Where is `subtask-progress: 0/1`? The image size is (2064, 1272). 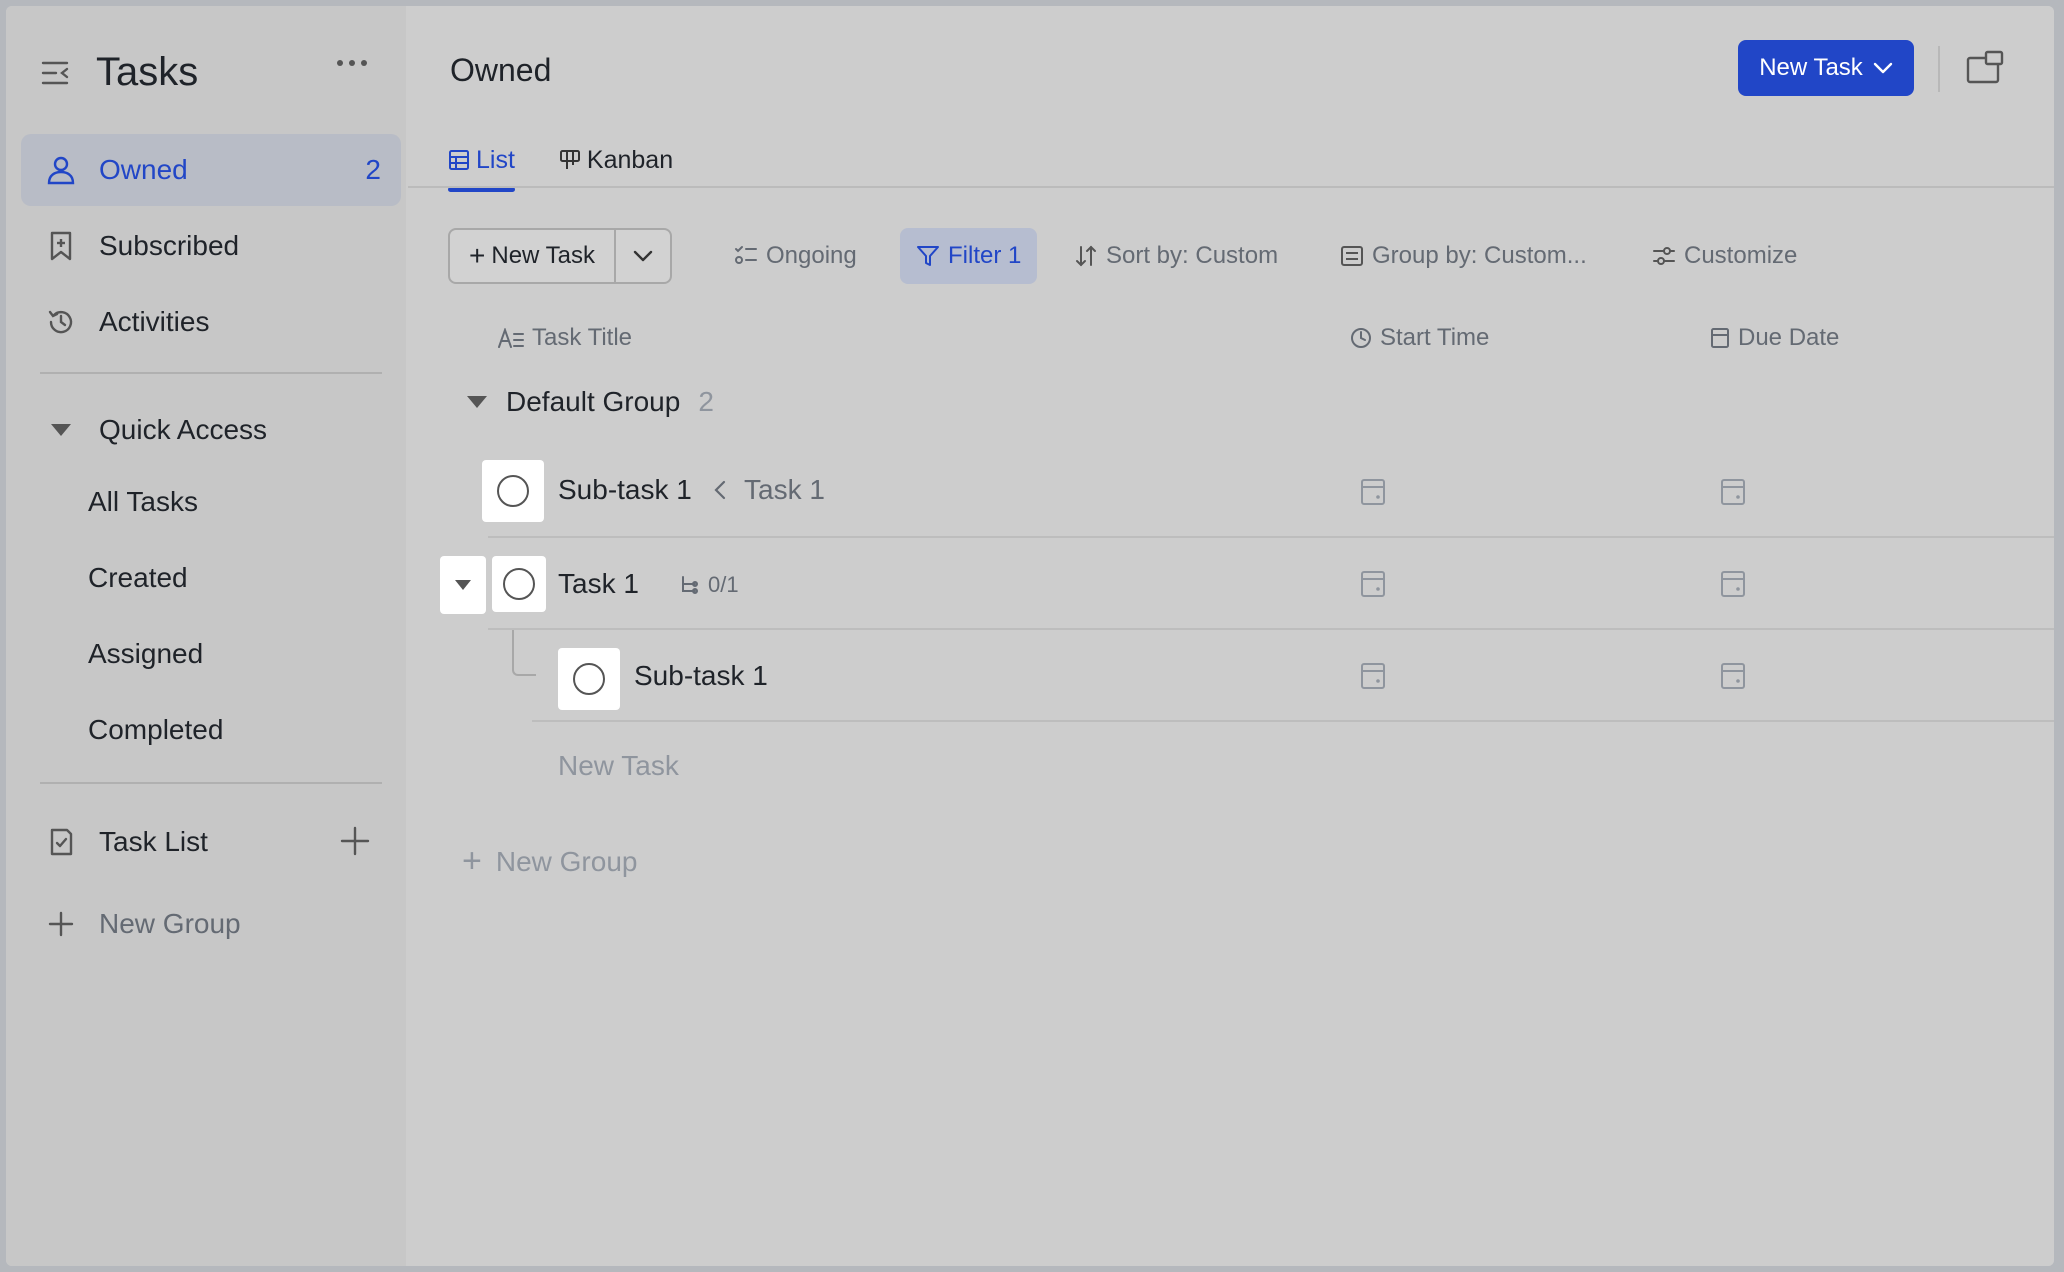 subtask-progress: 0/1 is located at coordinates (709, 585).